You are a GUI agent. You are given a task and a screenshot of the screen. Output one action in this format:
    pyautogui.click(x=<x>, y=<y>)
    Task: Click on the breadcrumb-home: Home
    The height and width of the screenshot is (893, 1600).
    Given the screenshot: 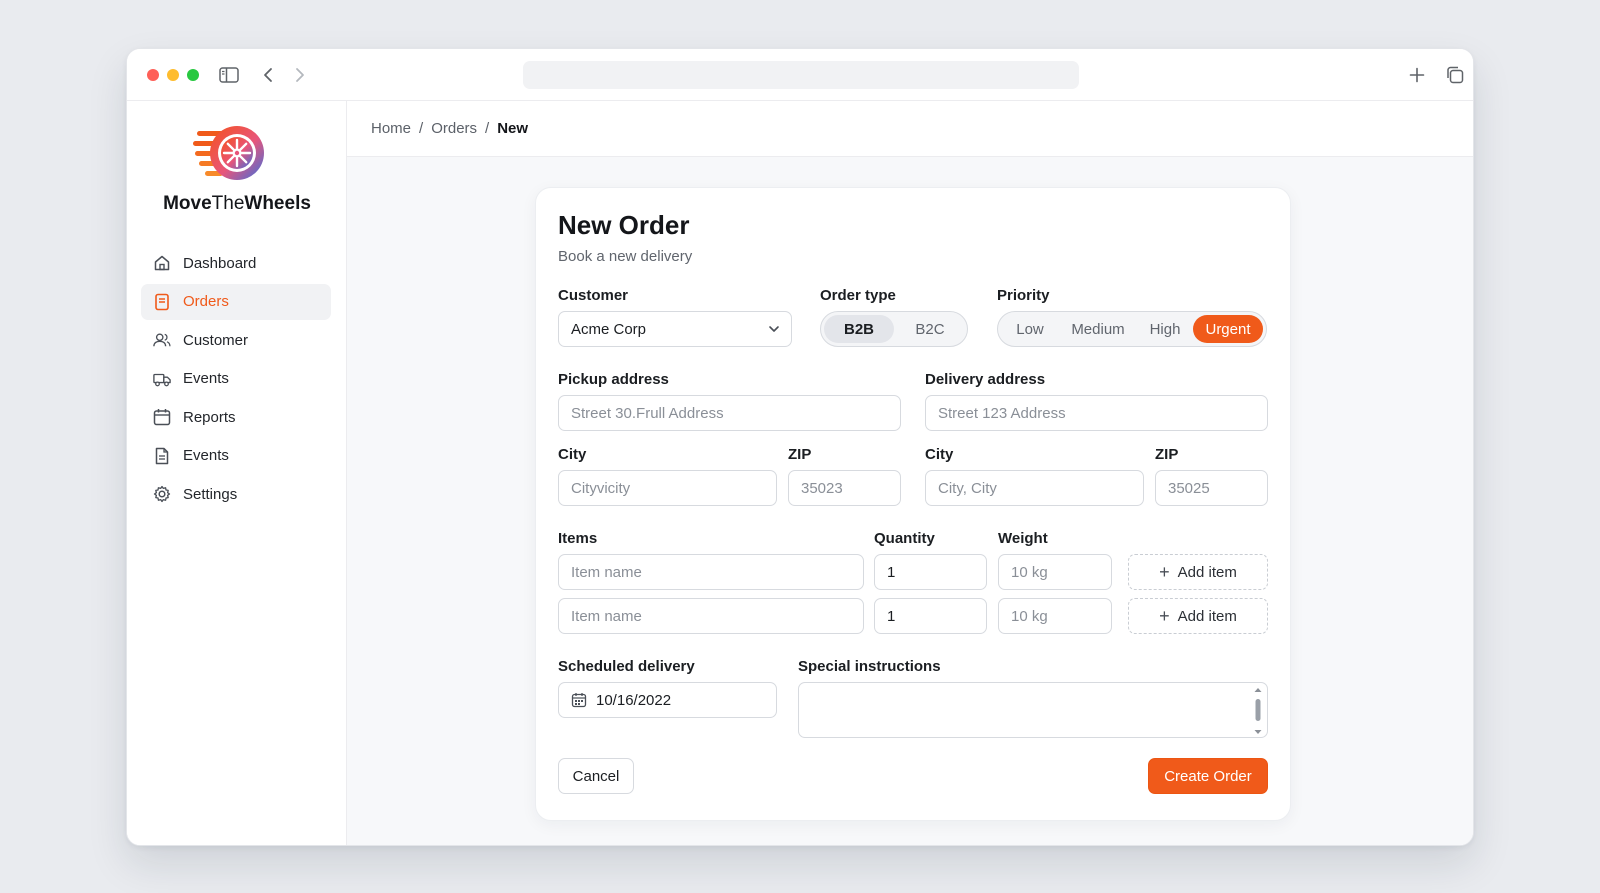 What is the action you would take?
    pyautogui.click(x=391, y=128)
    